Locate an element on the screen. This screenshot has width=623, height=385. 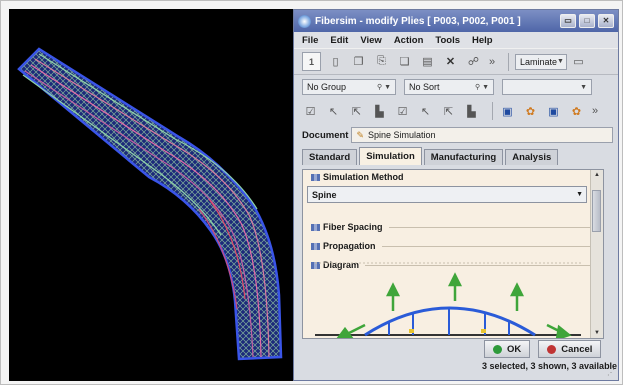
scroll-down-icon: ▼ is located at coordinates (597, 333).